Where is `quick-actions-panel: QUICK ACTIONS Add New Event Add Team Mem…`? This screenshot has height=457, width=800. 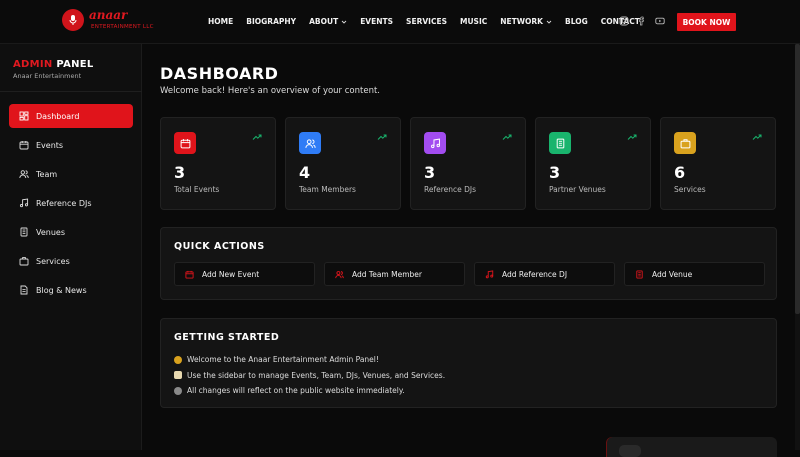
quick-actions-panel: QUICK ACTIONS Add New Event Add Team Mem… is located at coordinates (468, 263).